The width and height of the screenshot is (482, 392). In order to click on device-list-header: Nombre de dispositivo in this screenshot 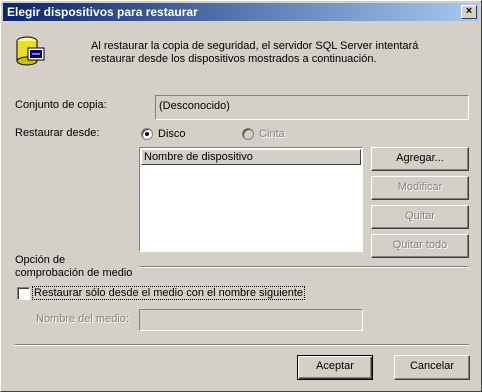, I will do `click(251, 157)`.